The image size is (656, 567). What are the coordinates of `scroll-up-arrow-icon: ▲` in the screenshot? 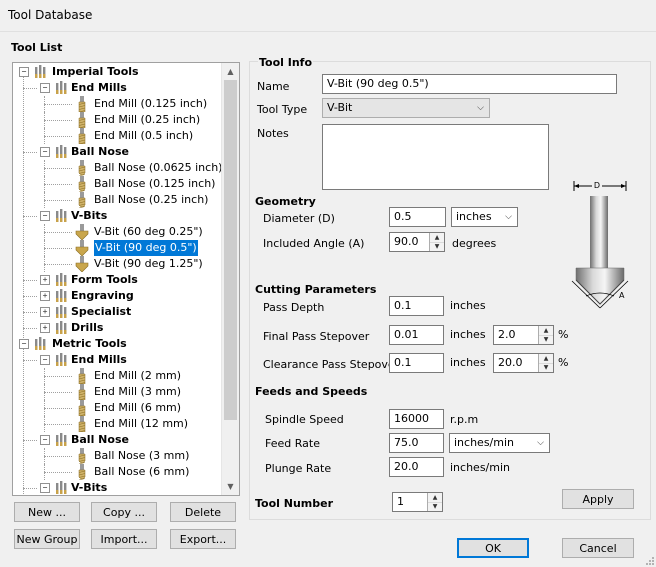 It's located at (230, 71).